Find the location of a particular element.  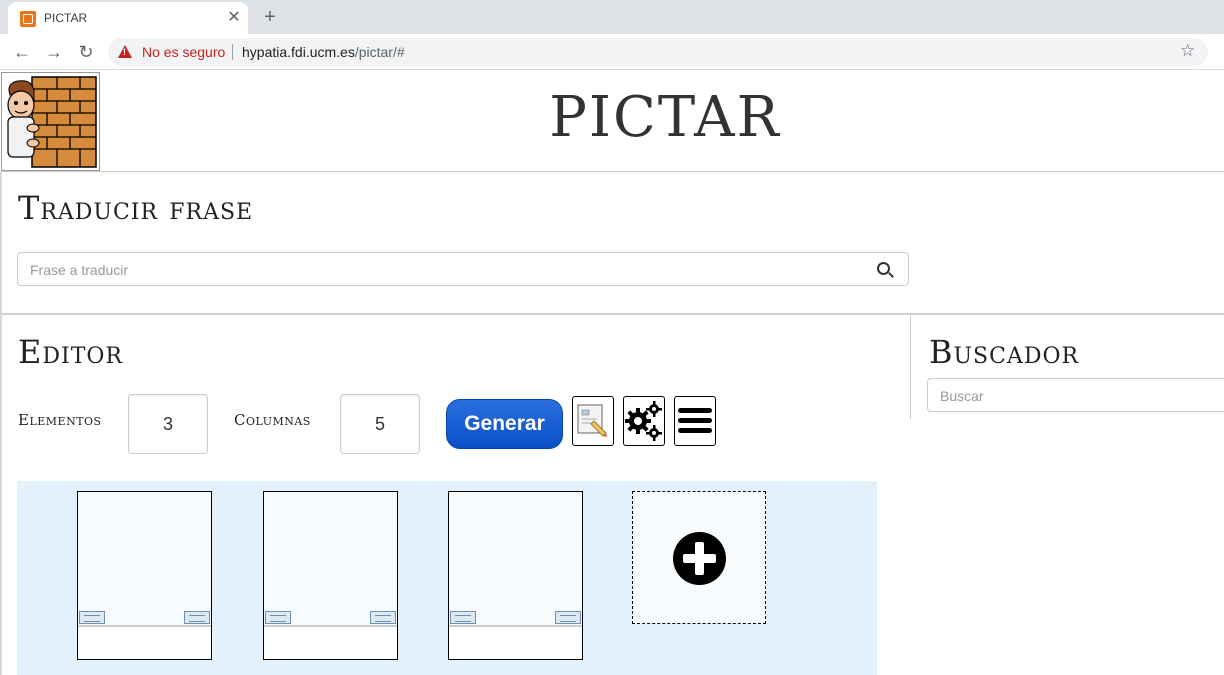

settings-gears-icon is located at coordinates (643, 421).